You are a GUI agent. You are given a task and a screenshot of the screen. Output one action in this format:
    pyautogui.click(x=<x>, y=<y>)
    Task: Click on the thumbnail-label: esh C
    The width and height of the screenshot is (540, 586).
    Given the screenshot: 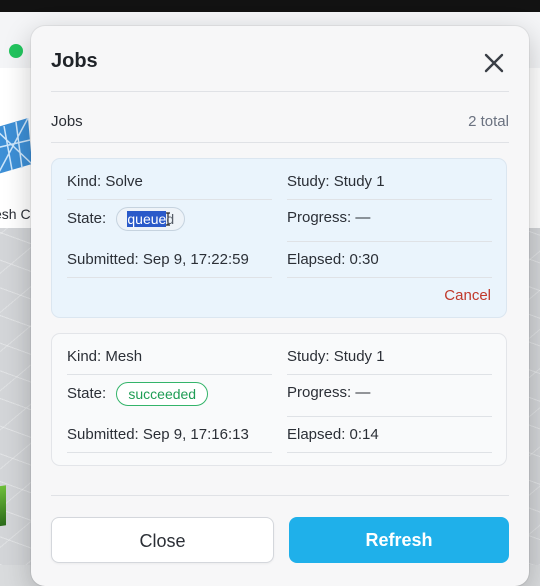 What is the action you would take?
    pyautogui.click(x=15, y=214)
    